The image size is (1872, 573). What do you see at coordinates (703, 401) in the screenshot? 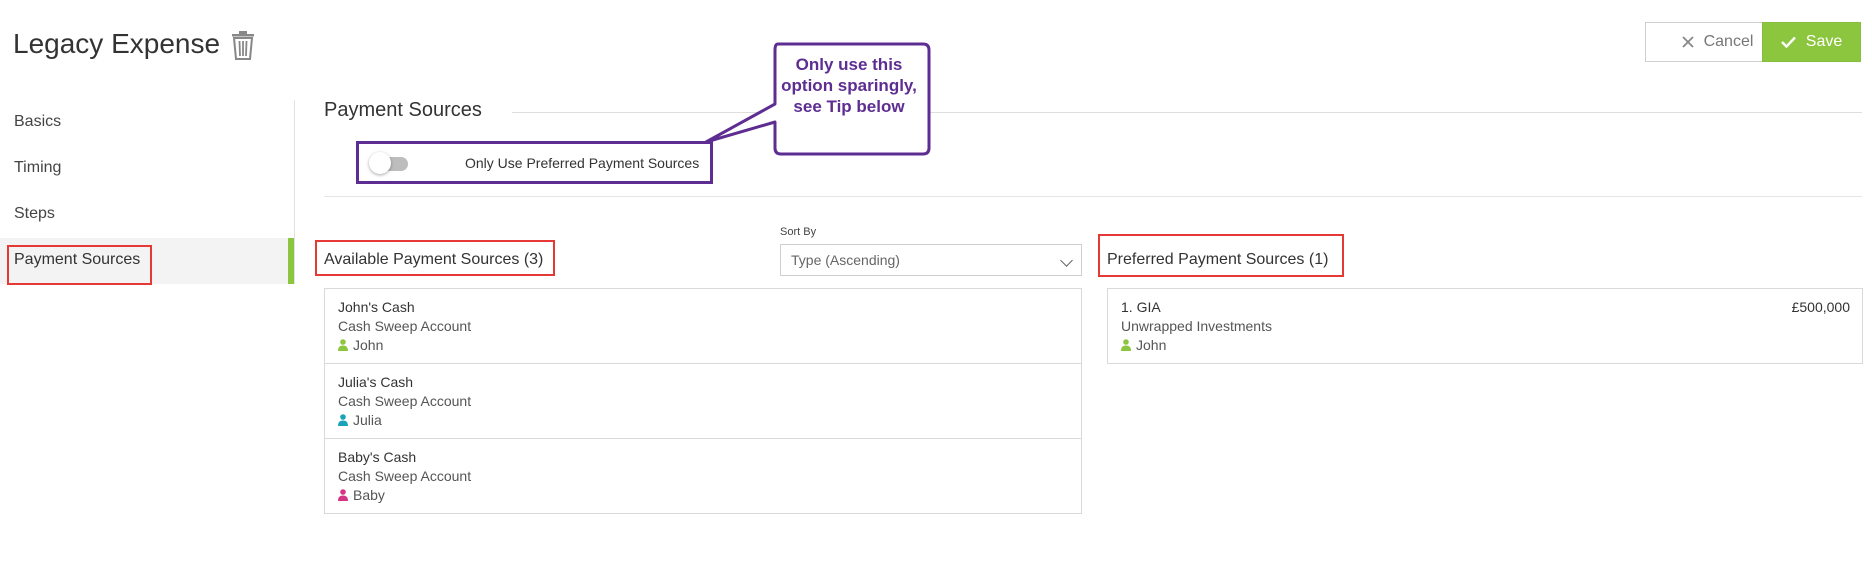
I see `available-card-julias-cash: Julia's Cash Cash Sweep Account Julia` at bounding box center [703, 401].